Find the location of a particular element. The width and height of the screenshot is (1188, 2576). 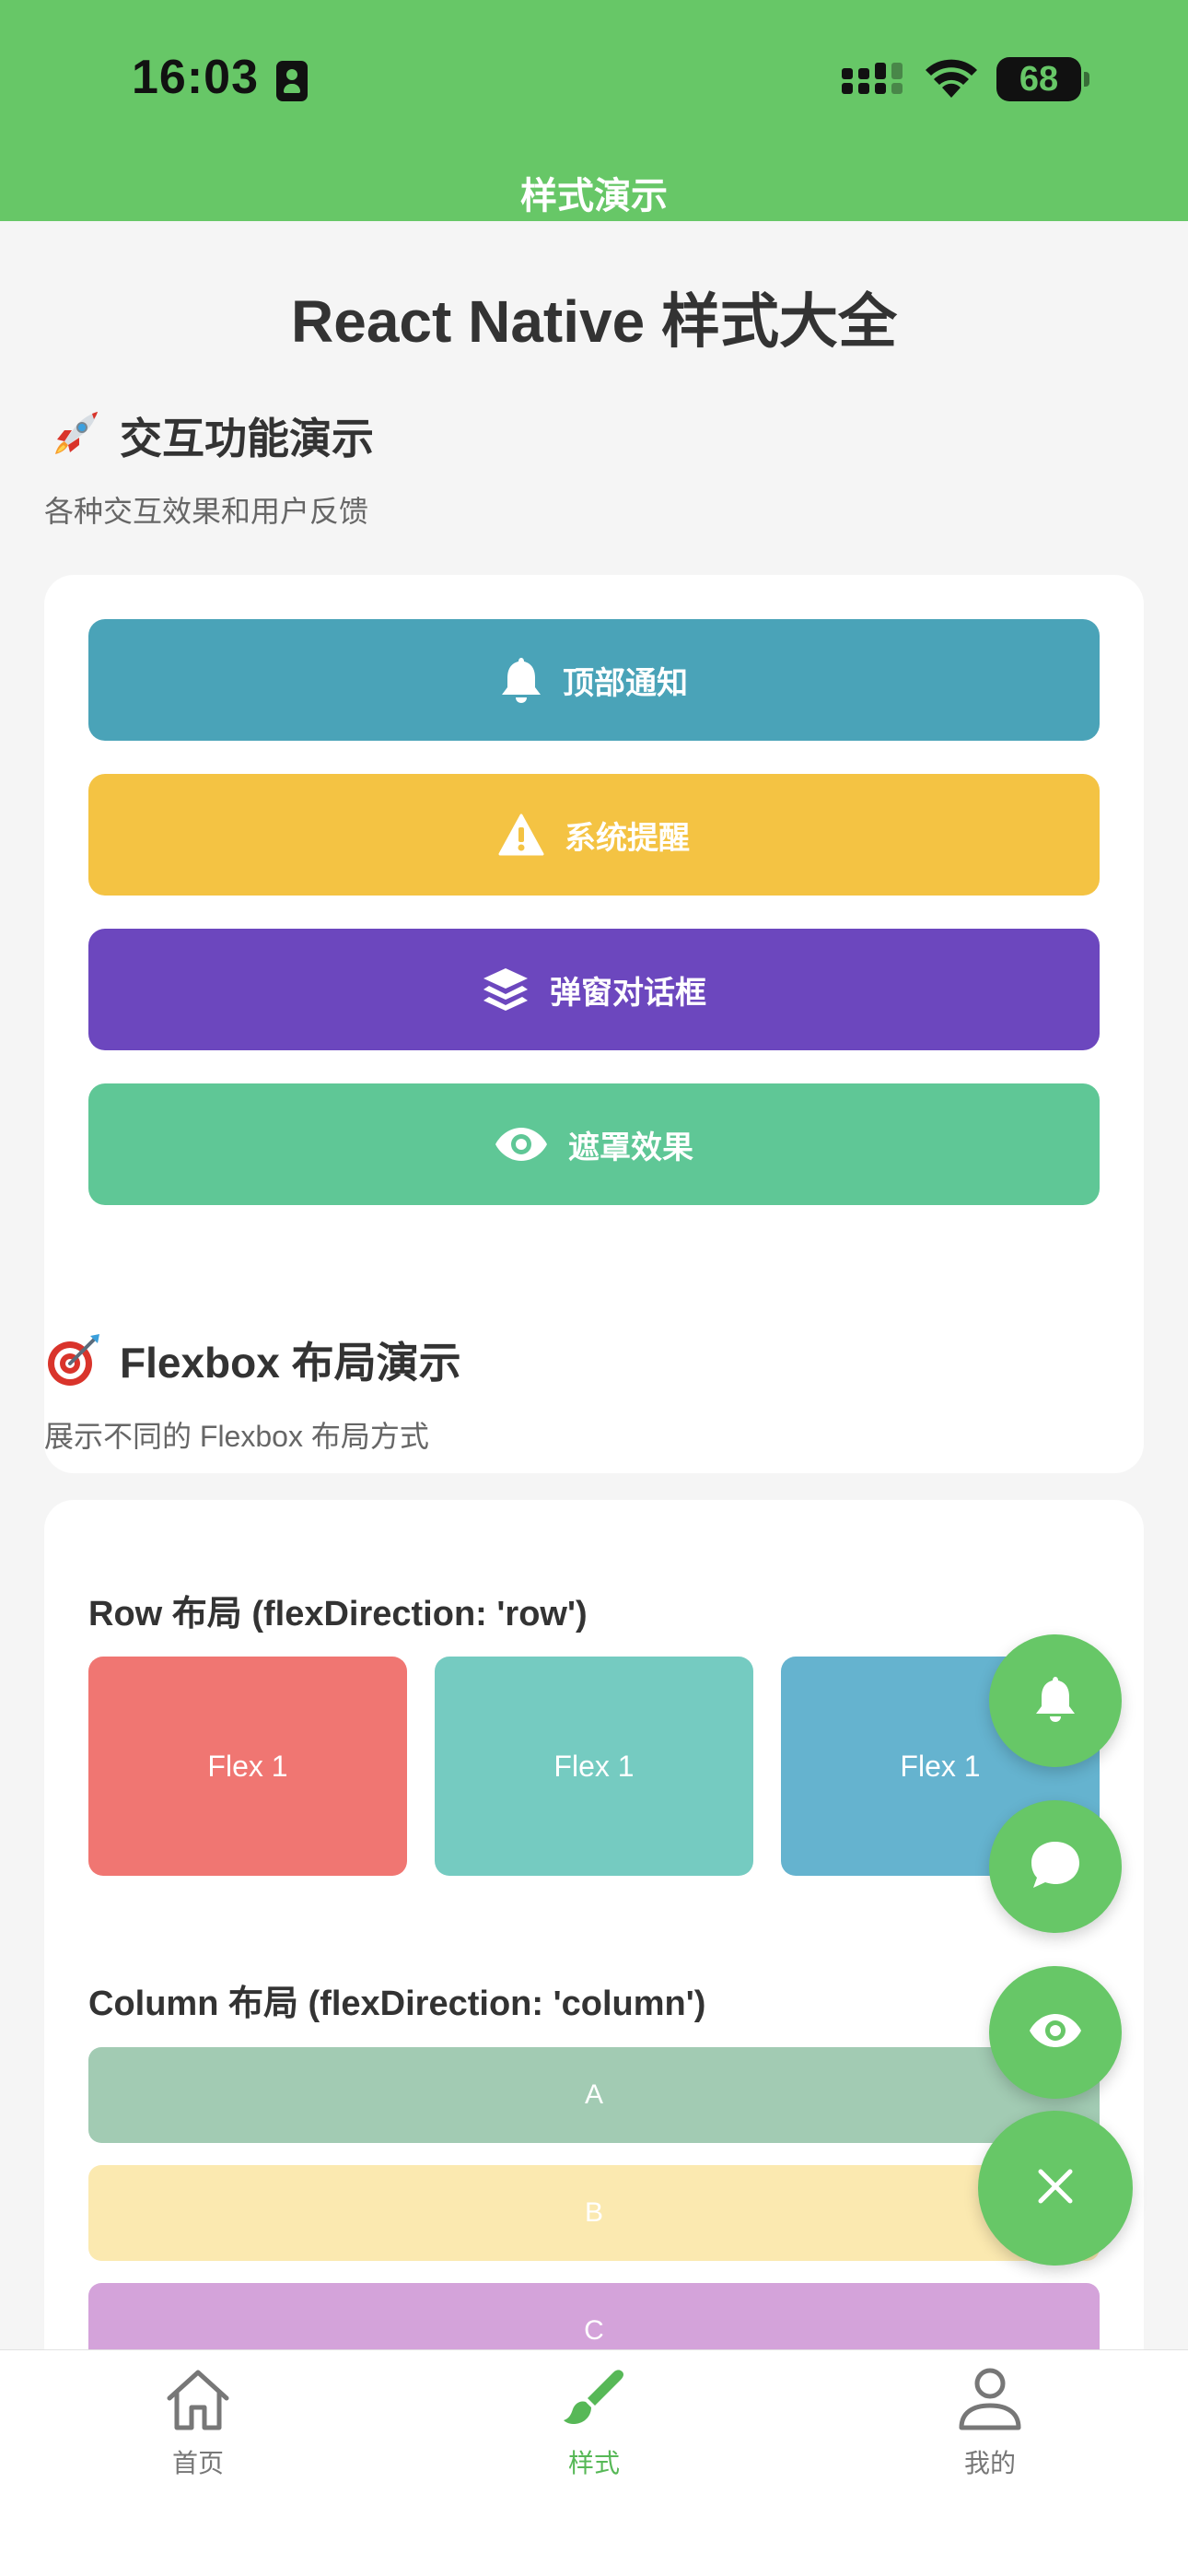

fab-notification-button is located at coordinates (1055, 1700).